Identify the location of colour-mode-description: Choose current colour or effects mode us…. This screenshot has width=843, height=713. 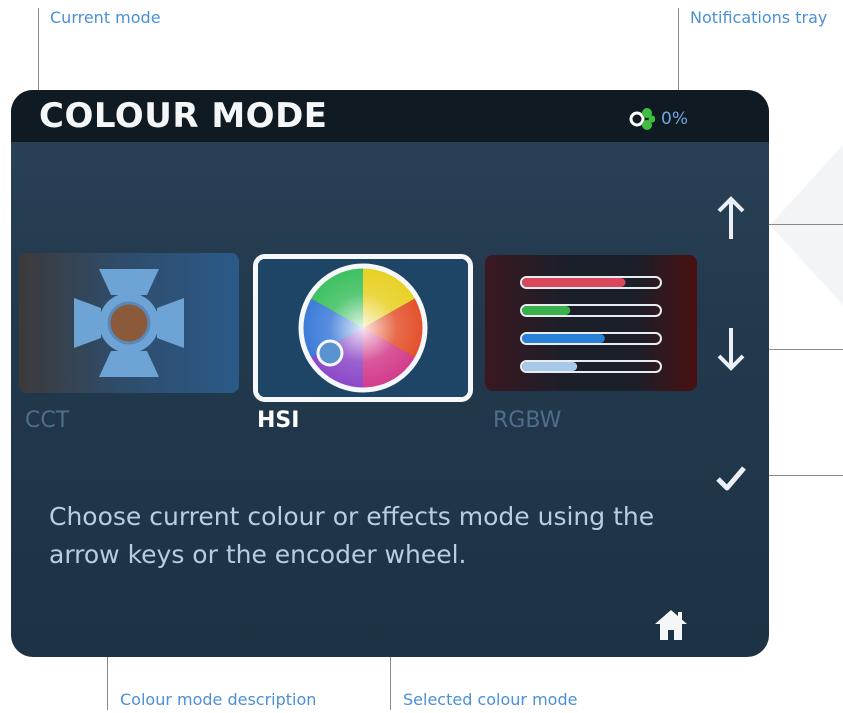
(352, 535).